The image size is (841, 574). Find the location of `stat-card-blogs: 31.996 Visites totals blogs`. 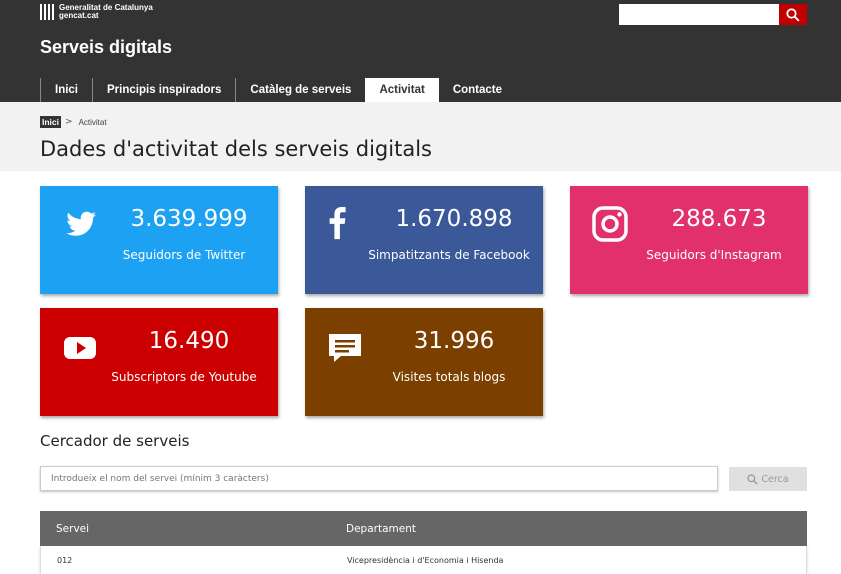

stat-card-blogs: 31.996 Visites totals blogs is located at coordinates (424, 362).